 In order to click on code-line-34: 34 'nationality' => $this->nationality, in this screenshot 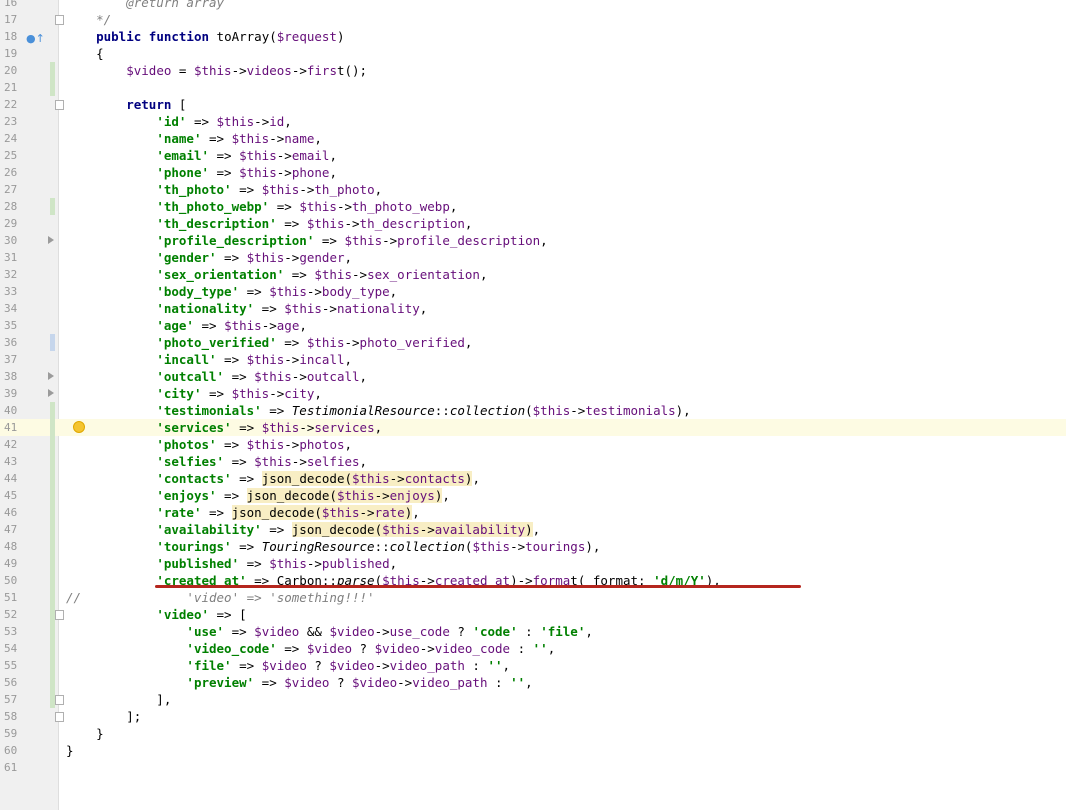, I will do `click(533, 308)`.